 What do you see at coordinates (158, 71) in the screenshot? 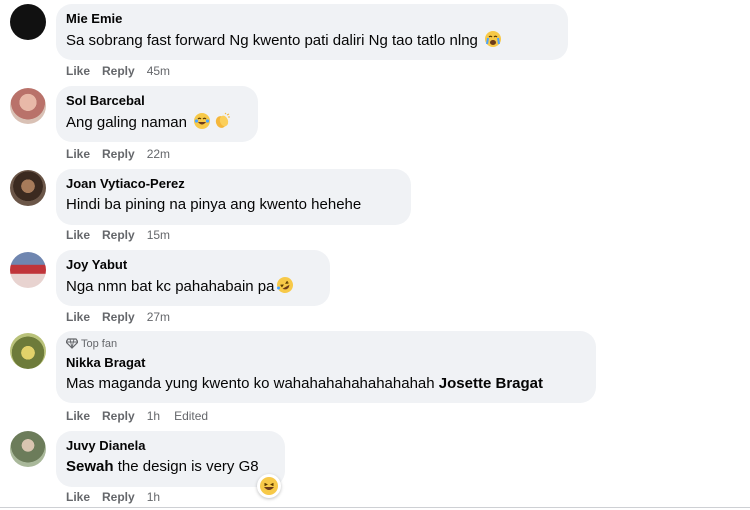
I see `timestamp: 45m` at bounding box center [158, 71].